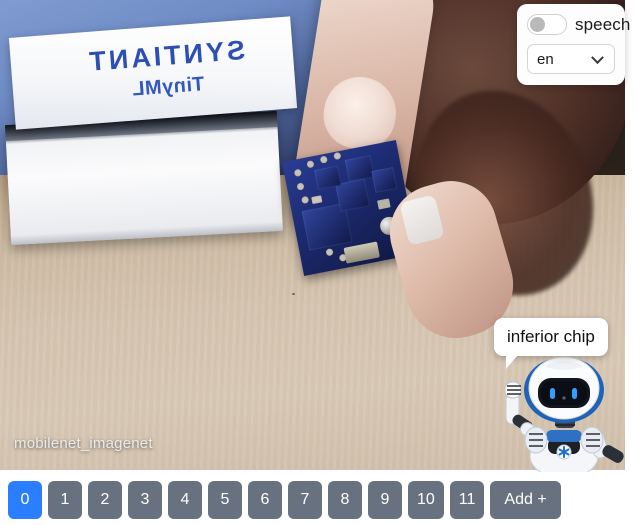 This screenshot has width=639, height=525. I want to click on class-button-1: 1, so click(65, 499).